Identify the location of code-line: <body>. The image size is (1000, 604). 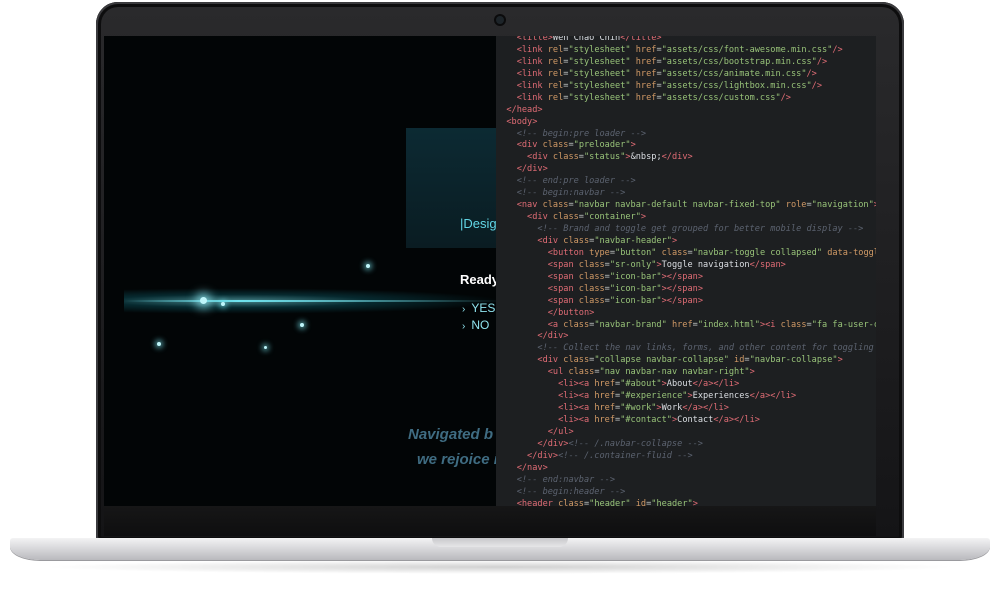
(686, 123).